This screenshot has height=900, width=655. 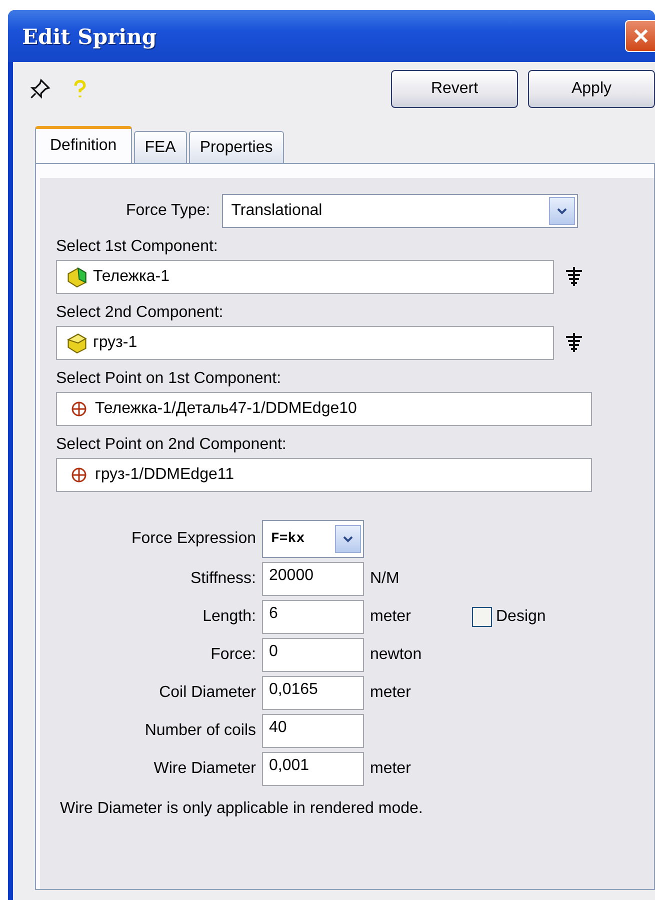 What do you see at coordinates (305, 277) in the screenshot?
I see `selection-field: Тележка-1` at bounding box center [305, 277].